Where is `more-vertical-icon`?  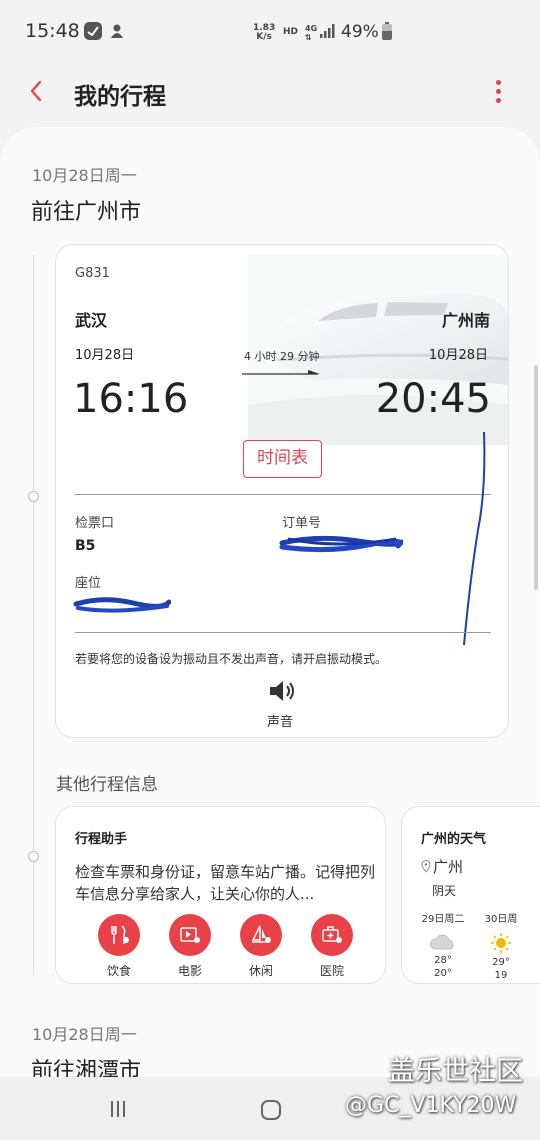 more-vertical-icon is located at coordinates (498, 82).